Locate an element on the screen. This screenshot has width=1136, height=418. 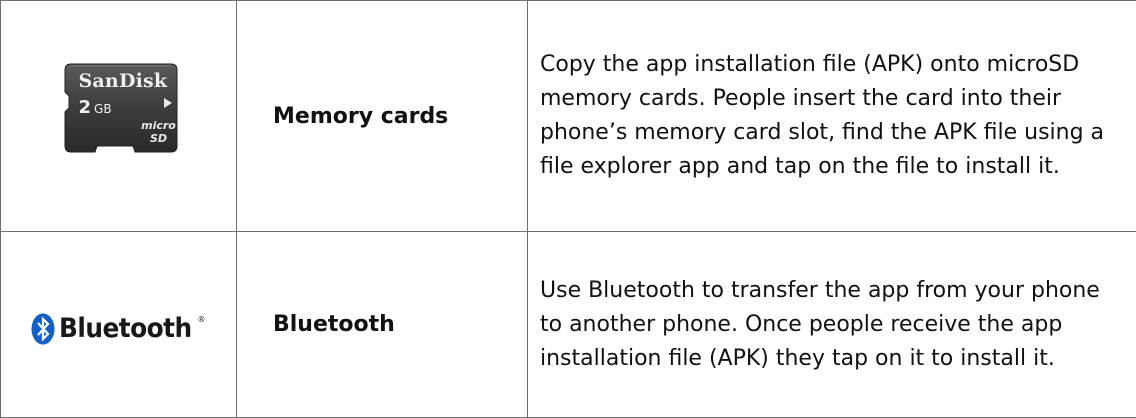
icon-cell: Bluetooth ® is located at coordinates (119, 325).